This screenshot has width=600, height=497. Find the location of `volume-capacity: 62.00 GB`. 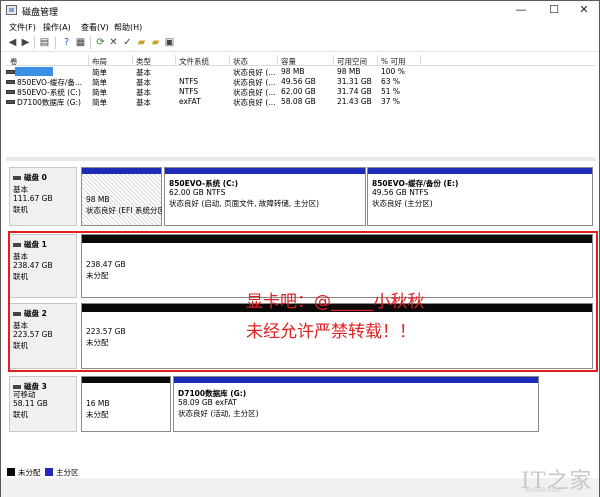

volume-capacity: 62.00 GB is located at coordinates (298, 91).